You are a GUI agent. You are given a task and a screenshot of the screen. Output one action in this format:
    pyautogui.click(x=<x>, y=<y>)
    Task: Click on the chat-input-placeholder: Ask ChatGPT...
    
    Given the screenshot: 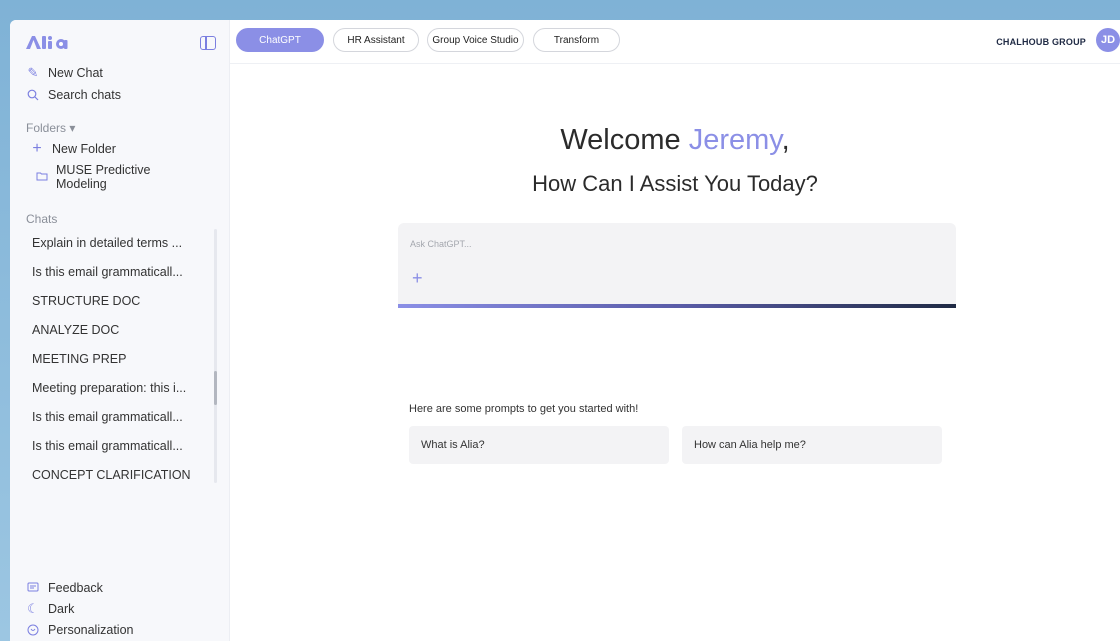 What is the action you would take?
    pyautogui.click(x=441, y=244)
    